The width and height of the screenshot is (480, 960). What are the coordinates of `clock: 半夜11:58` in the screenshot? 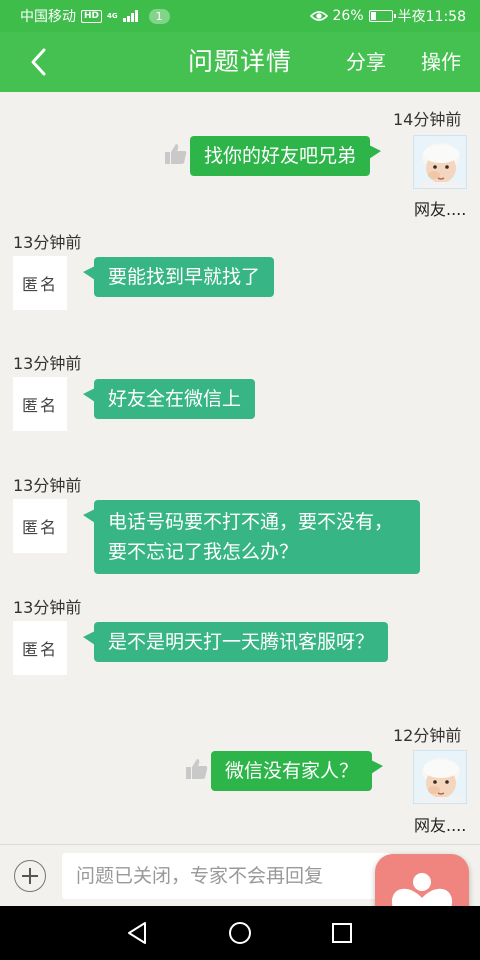 It's located at (431, 17).